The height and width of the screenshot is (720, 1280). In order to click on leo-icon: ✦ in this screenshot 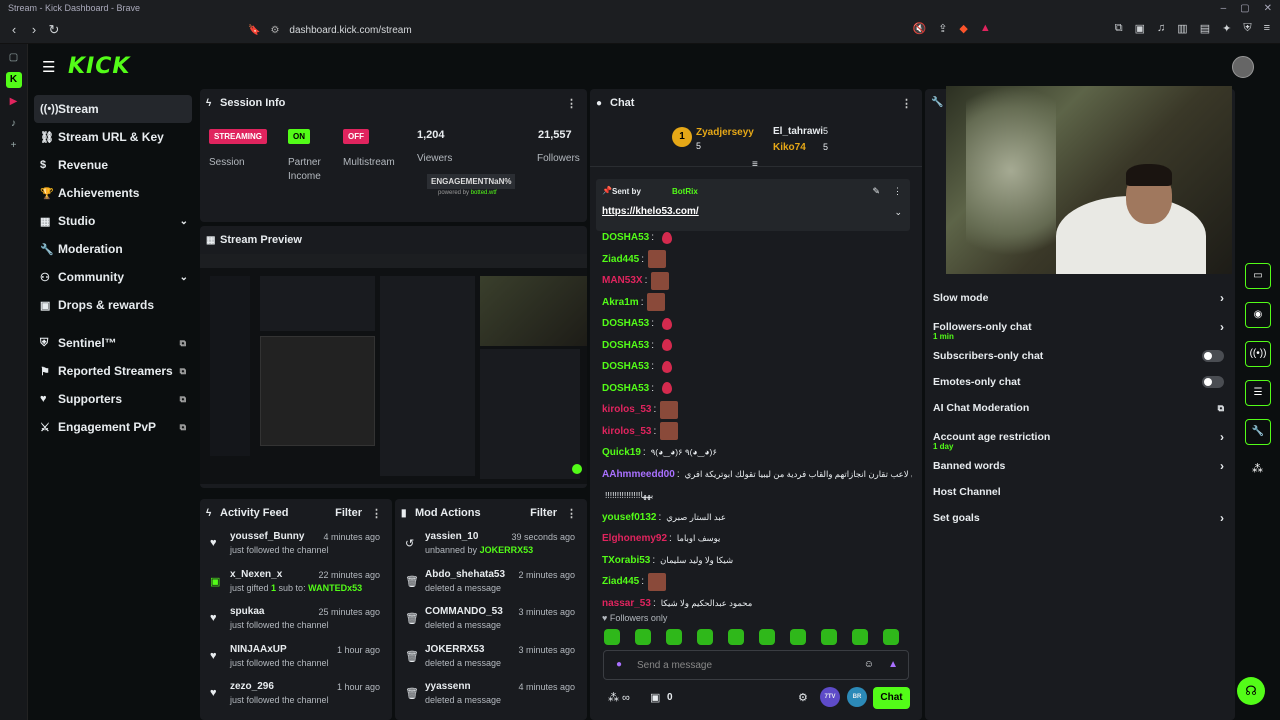, I will do `click(1226, 28)`.